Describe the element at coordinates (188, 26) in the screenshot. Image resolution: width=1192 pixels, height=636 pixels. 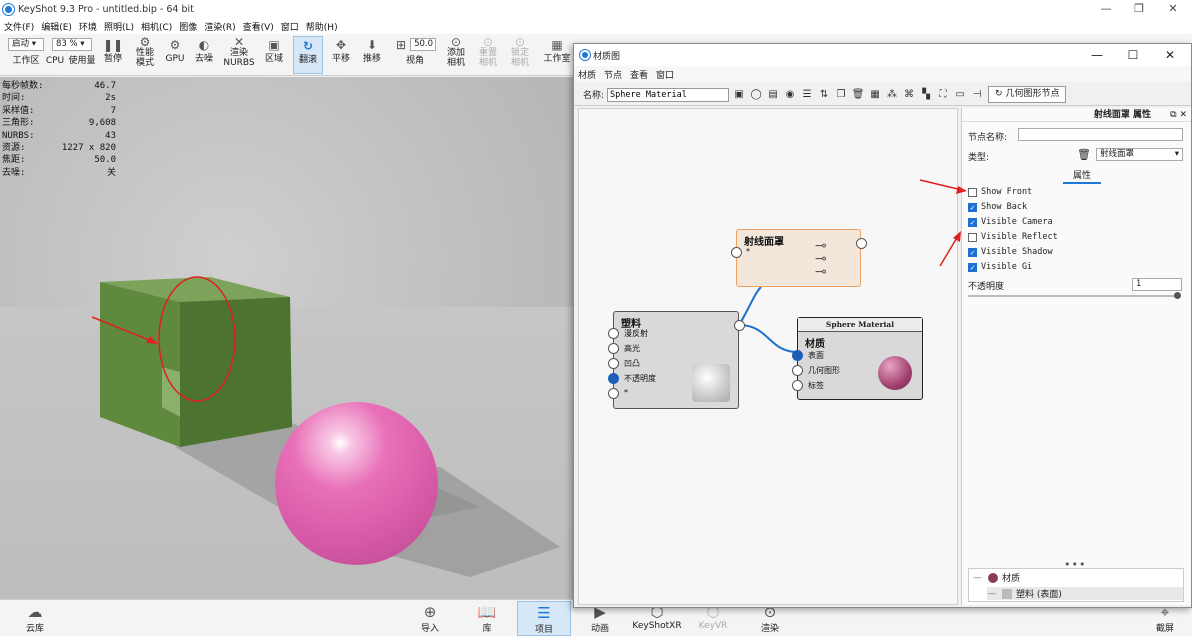
I see `menu-image: 图像` at that location.